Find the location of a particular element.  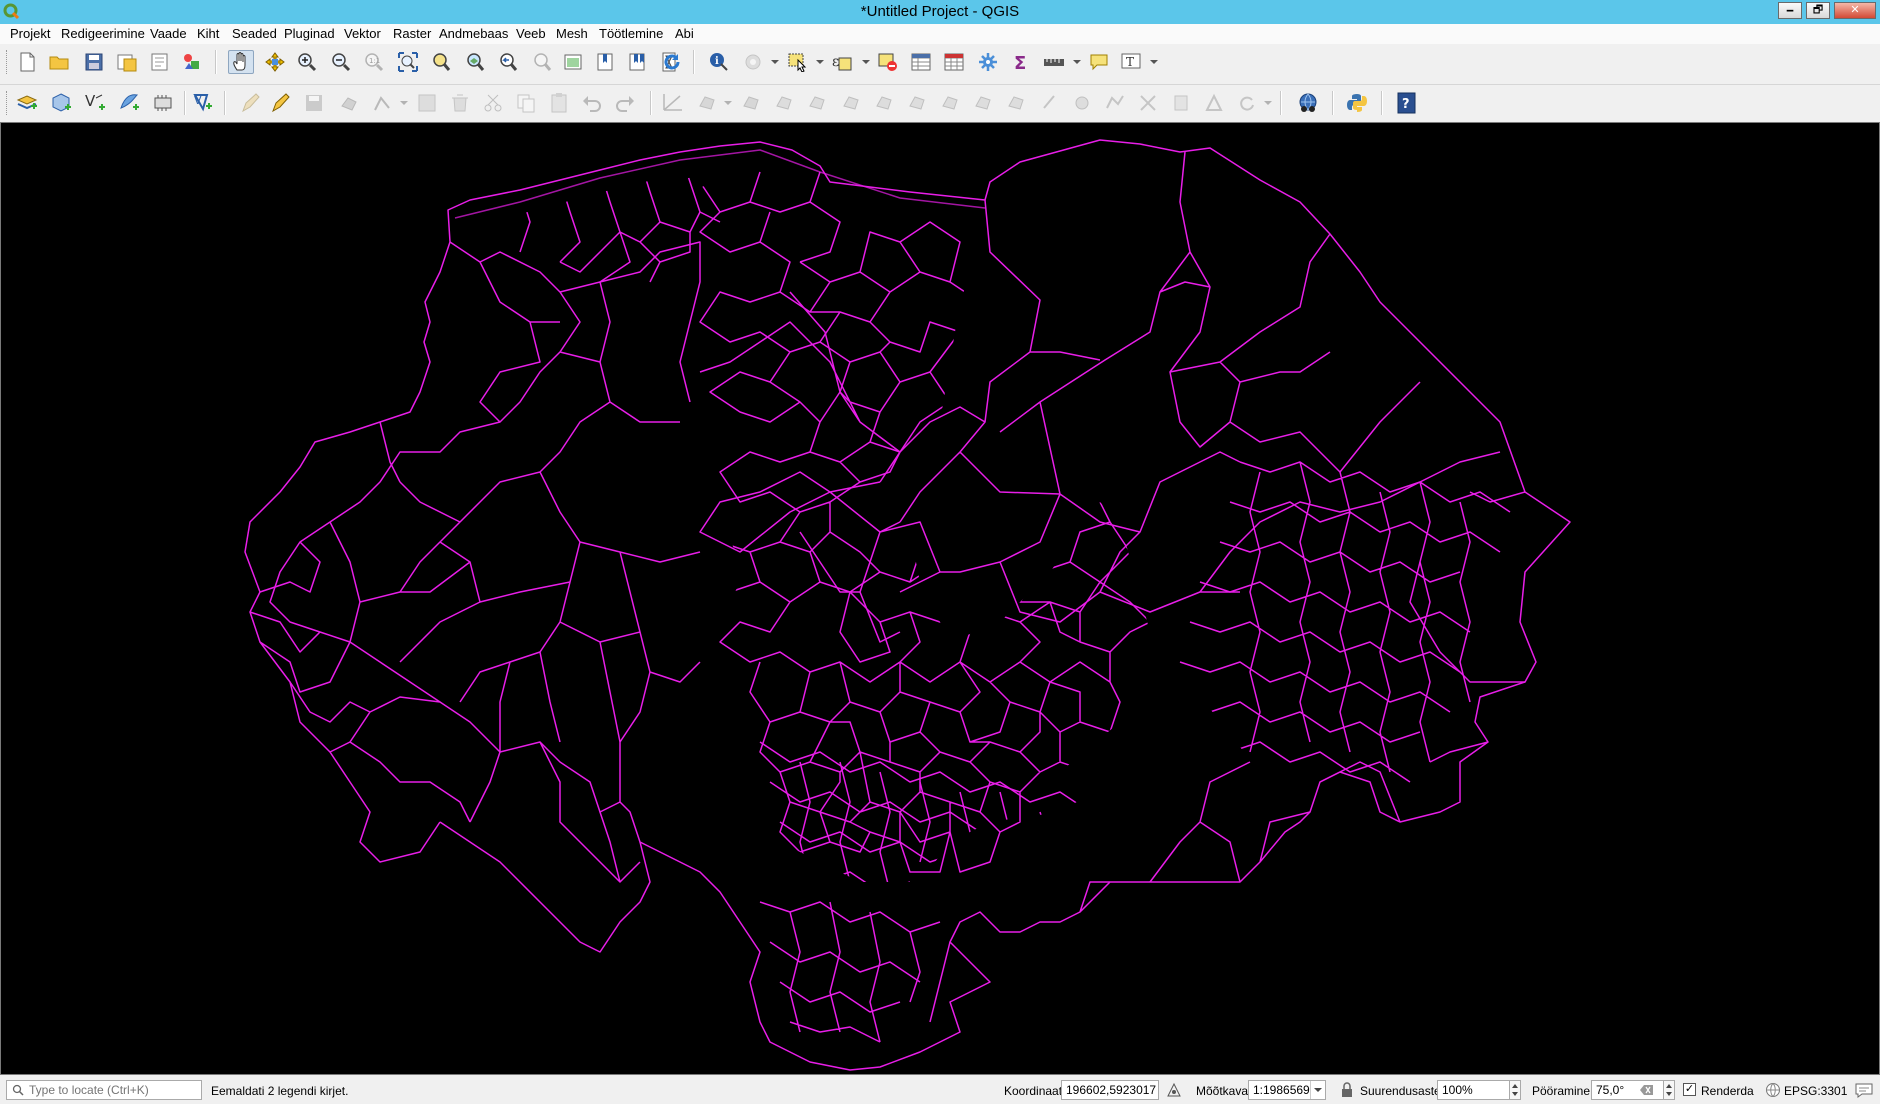

add-feature-icon is located at coordinates (349, 103).